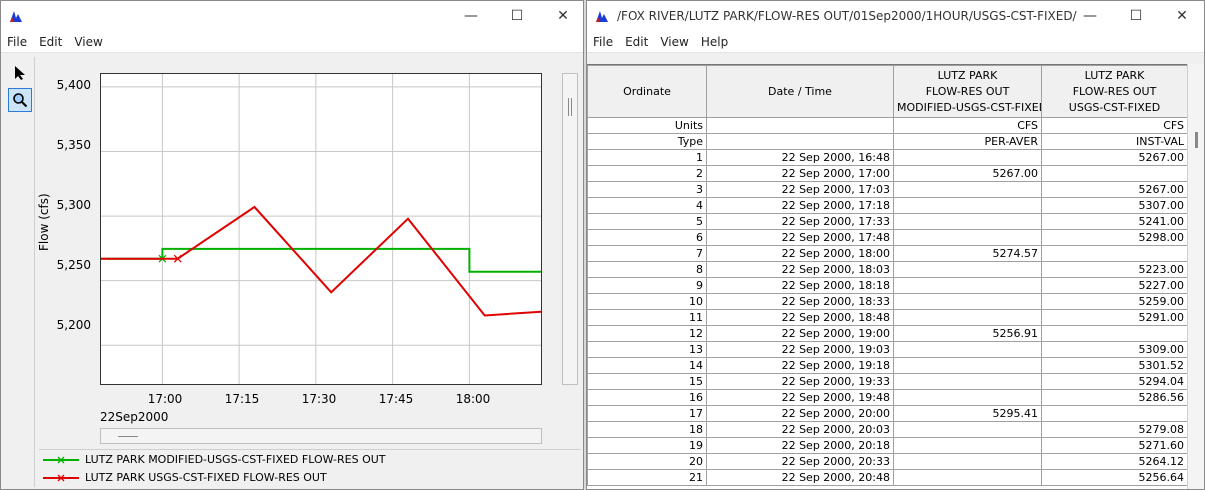 This screenshot has width=1205, height=490. I want to click on units-datetime-cell, so click(800, 125).